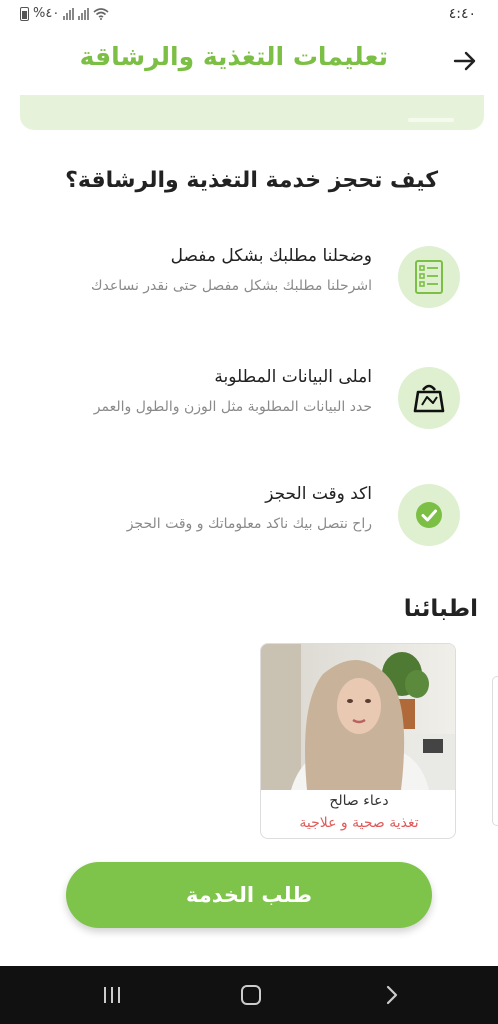  What do you see at coordinates (231, 286) in the screenshot?
I see `step-description: اشرحلنا مطلبك بشكل مفصل حتى نقدر نساعدك` at bounding box center [231, 286].